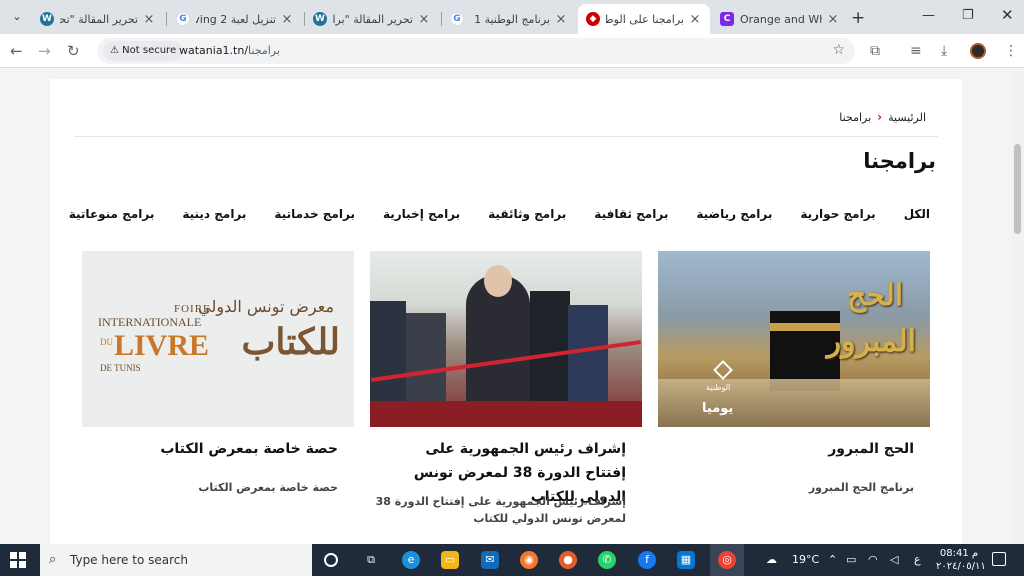 Image resolution: width=1024 pixels, height=576 pixels. I want to click on category-religious: برامج دينية, so click(214, 214).